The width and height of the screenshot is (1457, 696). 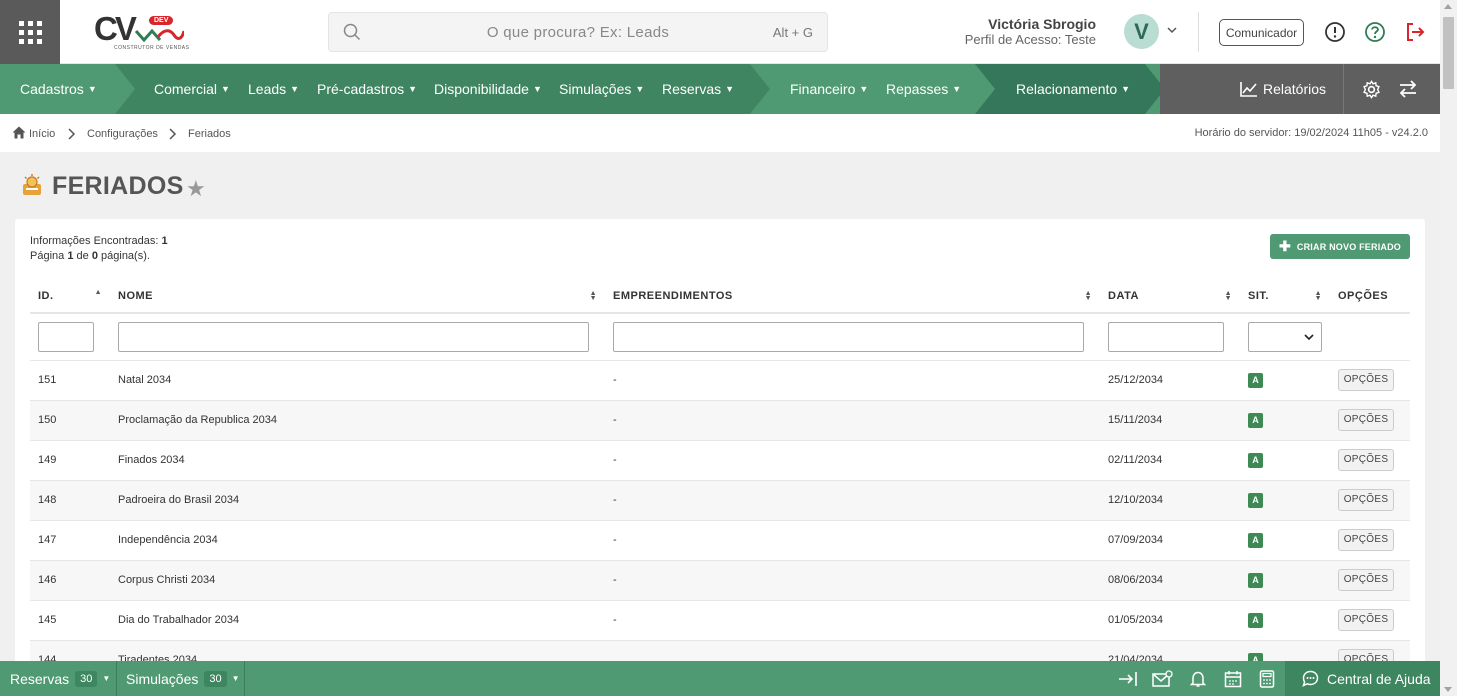 What do you see at coordinates (357, 540) in the screenshot?
I see `cell-nome: Independência 2034` at bounding box center [357, 540].